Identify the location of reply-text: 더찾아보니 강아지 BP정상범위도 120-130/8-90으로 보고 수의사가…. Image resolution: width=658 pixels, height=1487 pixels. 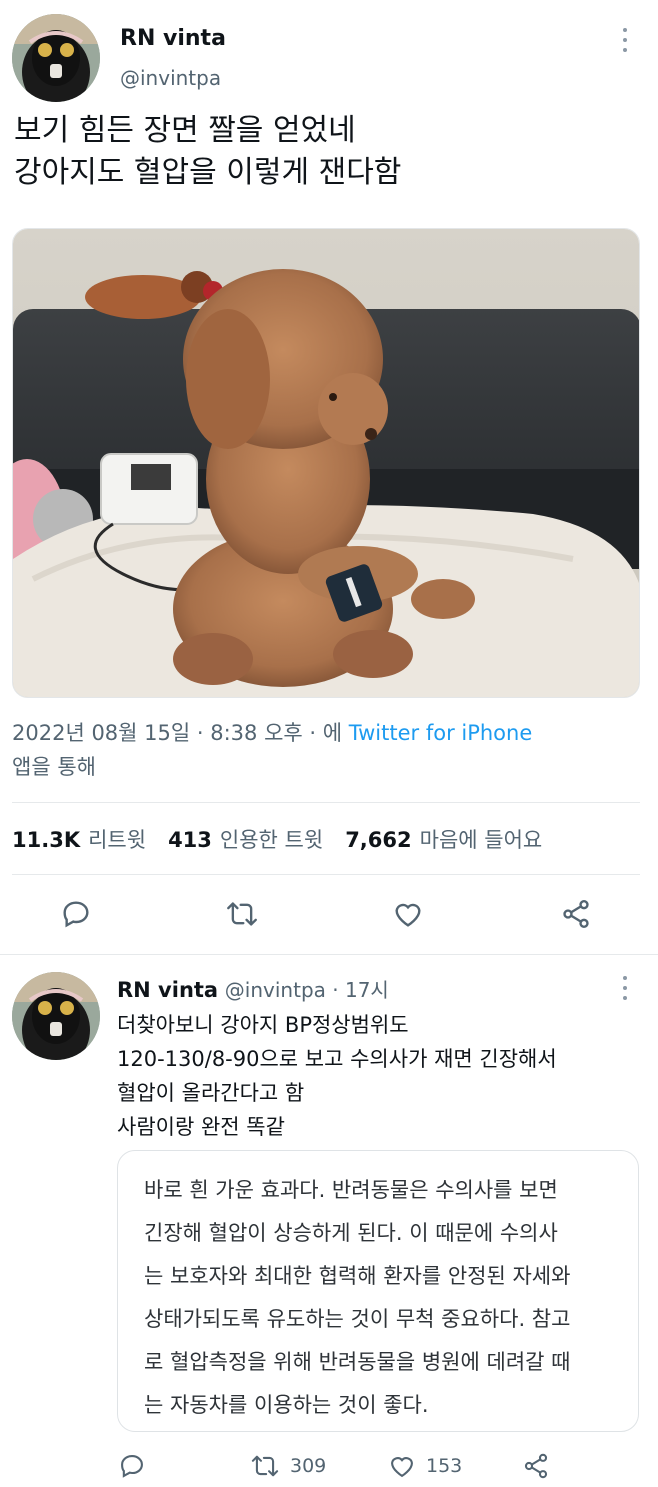
(337, 1076).